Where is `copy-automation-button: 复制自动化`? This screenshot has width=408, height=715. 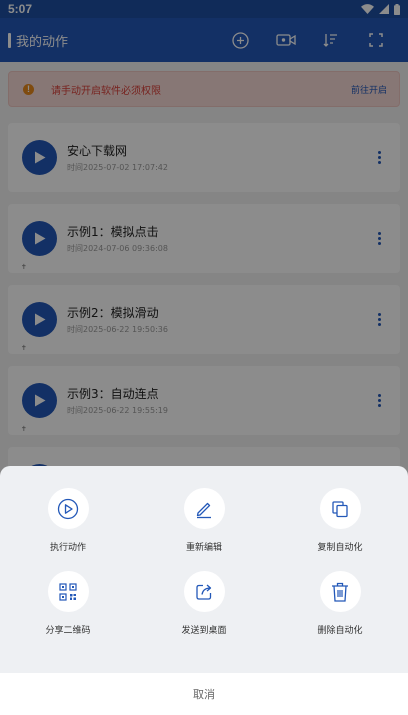
copy-automation-button: 复制自动化 is located at coordinates (340, 520).